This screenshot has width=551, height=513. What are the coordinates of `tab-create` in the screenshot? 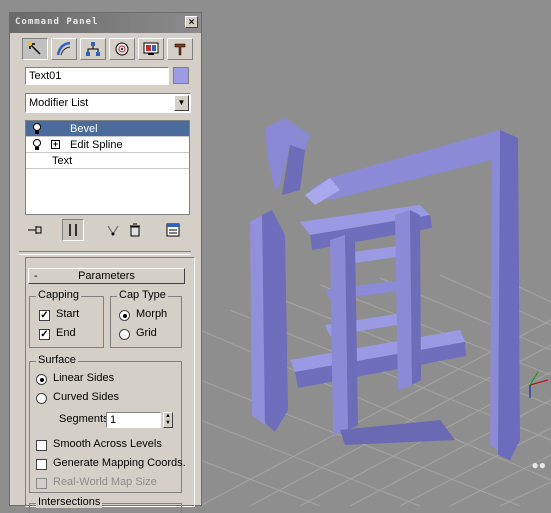 It's located at (35, 49).